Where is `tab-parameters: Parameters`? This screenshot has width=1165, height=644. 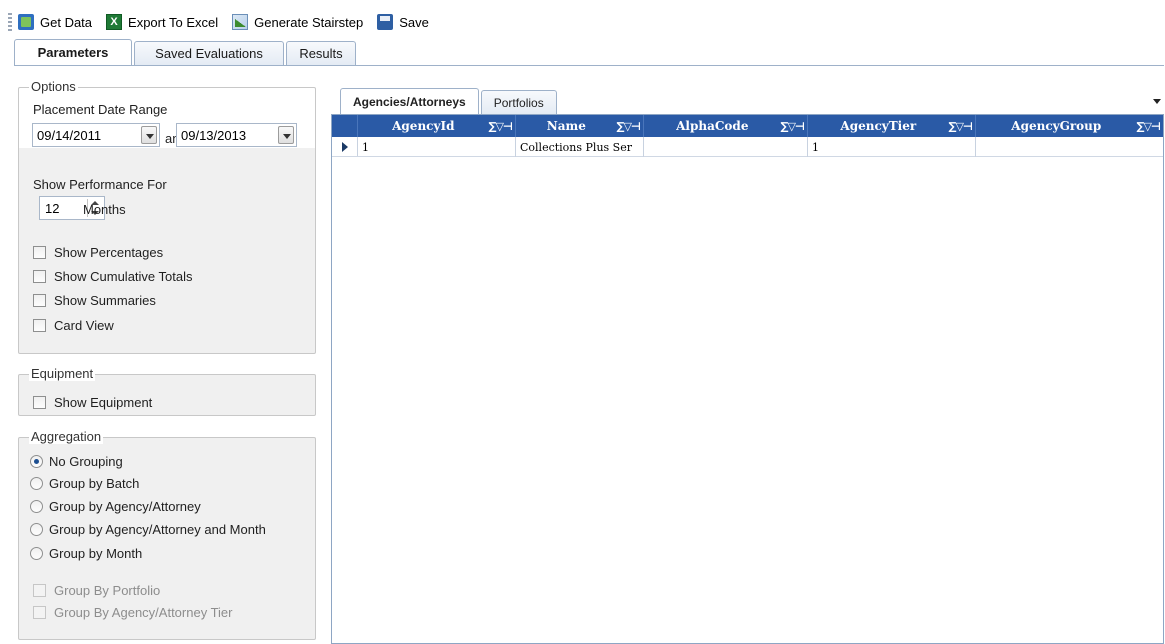
tab-parameters: Parameters is located at coordinates (73, 52).